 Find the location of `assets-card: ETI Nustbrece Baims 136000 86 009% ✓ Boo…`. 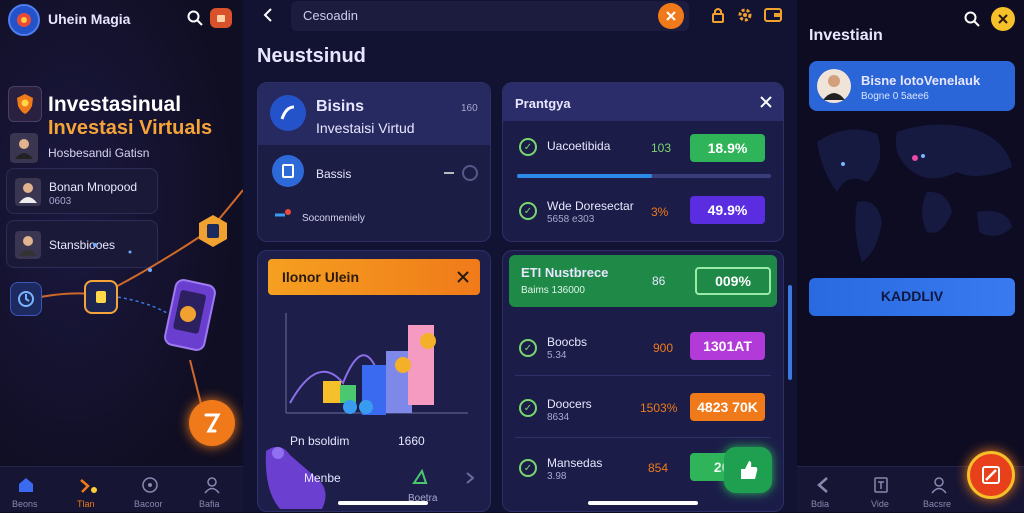

assets-card: ETI Nustbrece Baims 136000 86 009% ✓ Boo… is located at coordinates (643, 381).